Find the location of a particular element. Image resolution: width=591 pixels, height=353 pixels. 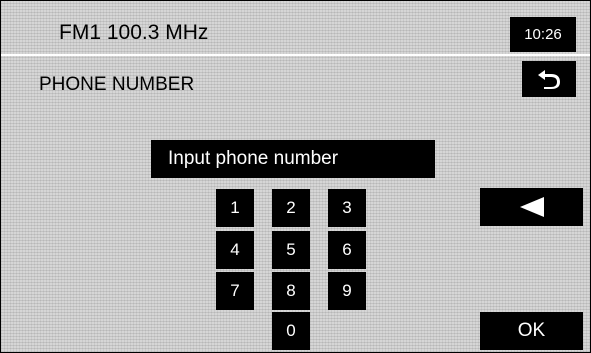

page-title: PHONE NUMBER is located at coordinates (117, 84).